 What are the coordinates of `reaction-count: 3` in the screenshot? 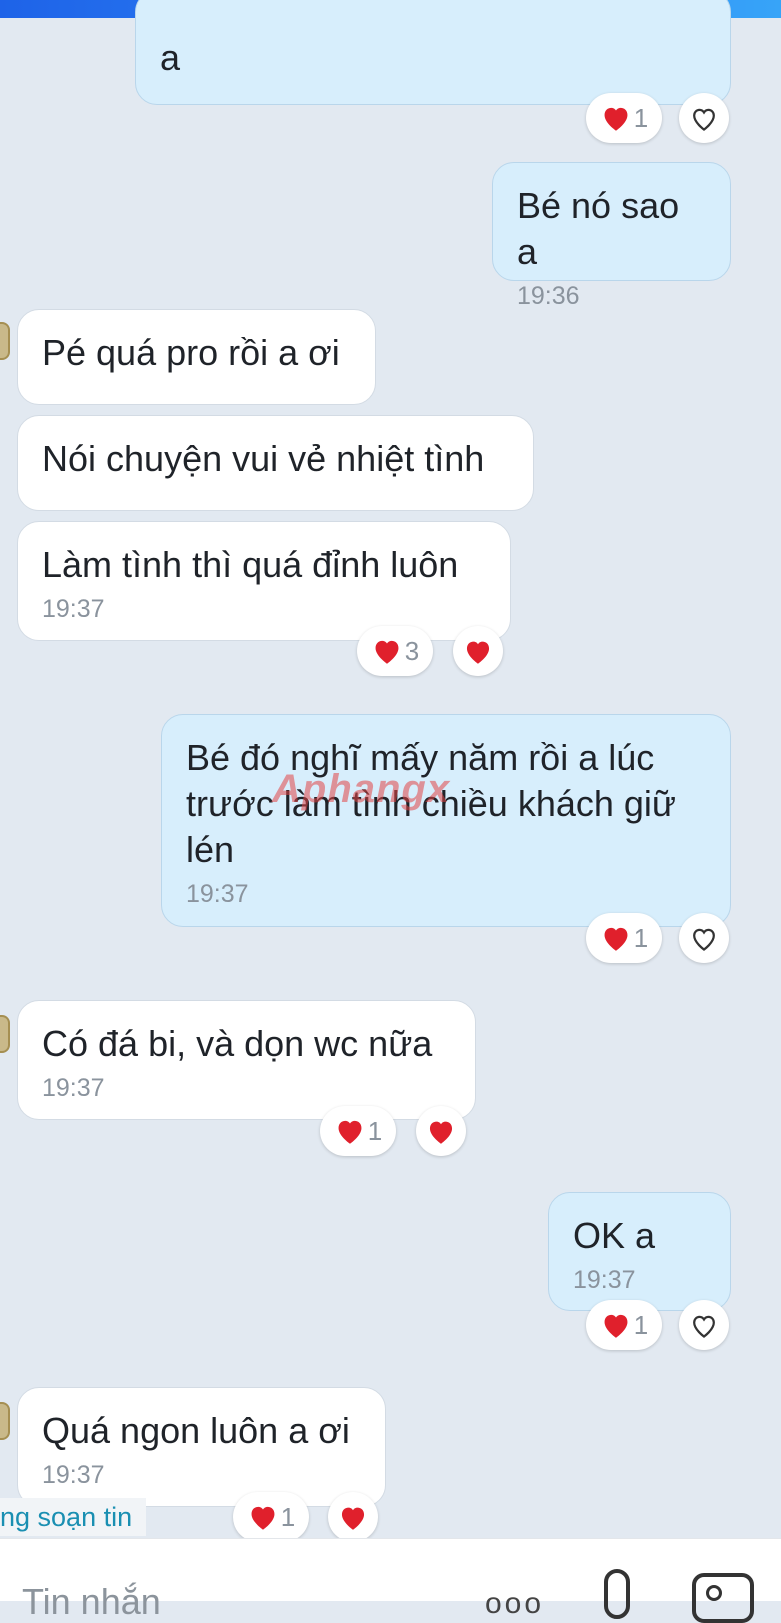 It's located at (412, 650).